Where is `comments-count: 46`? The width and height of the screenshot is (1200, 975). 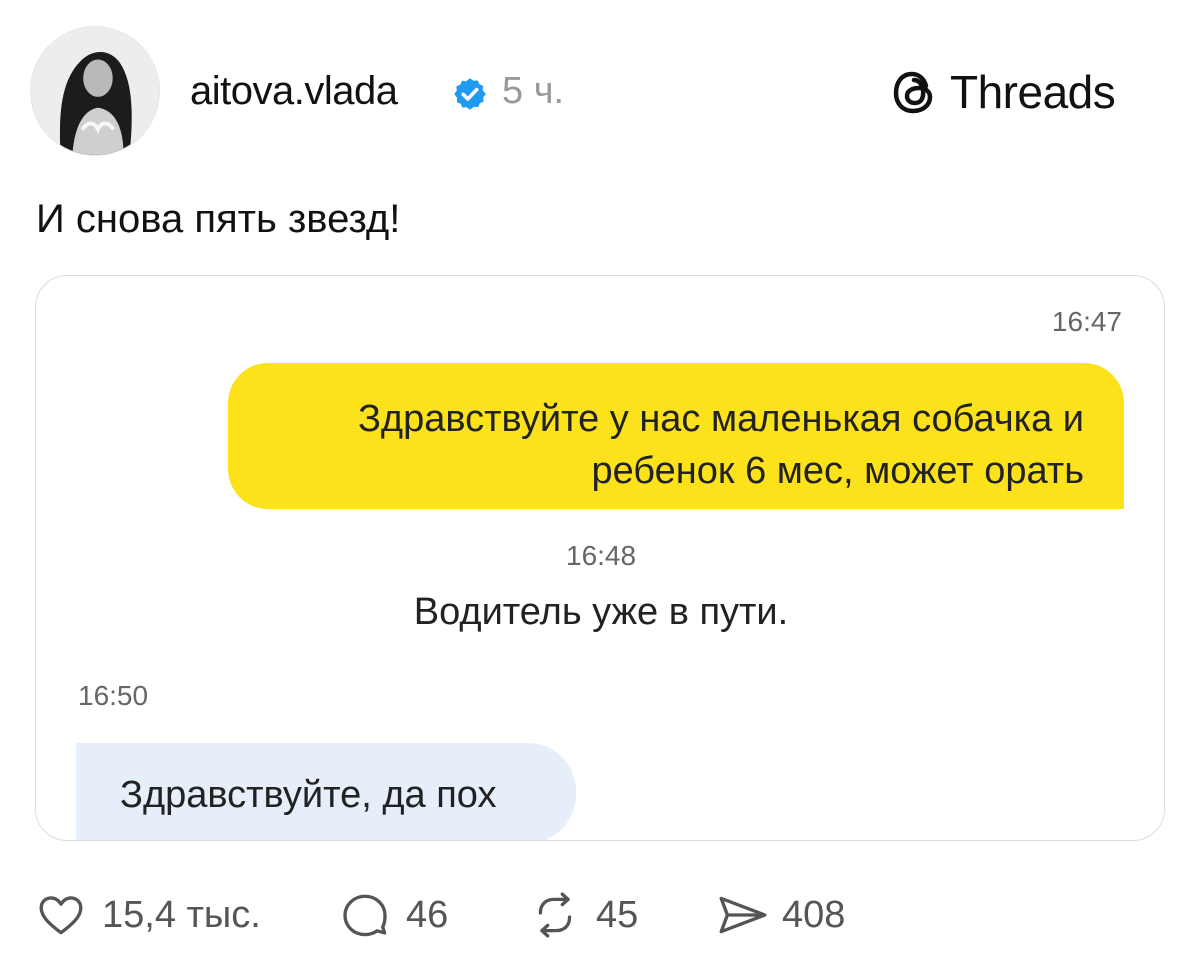
comments-count: 46 is located at coordinates (427, 915).